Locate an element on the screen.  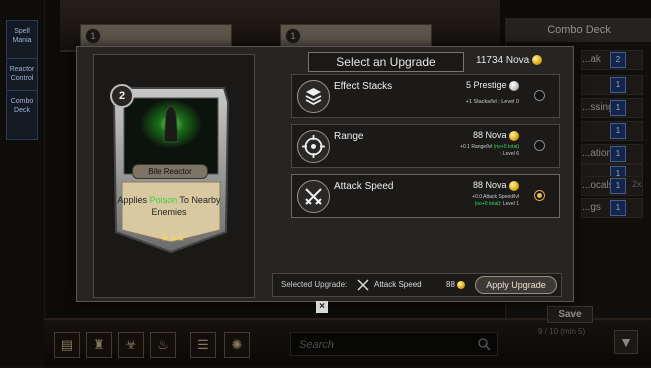
option-title: Effect Stacks is located at coordinates (363, 86).